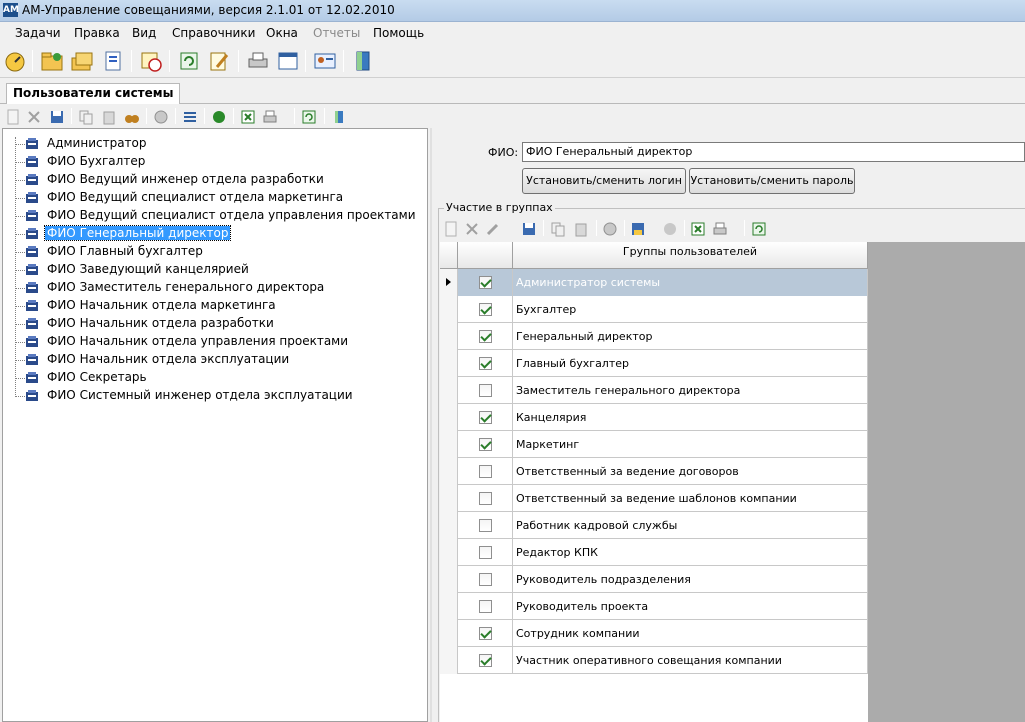  I want to click on list-icon, so click(190, 117).